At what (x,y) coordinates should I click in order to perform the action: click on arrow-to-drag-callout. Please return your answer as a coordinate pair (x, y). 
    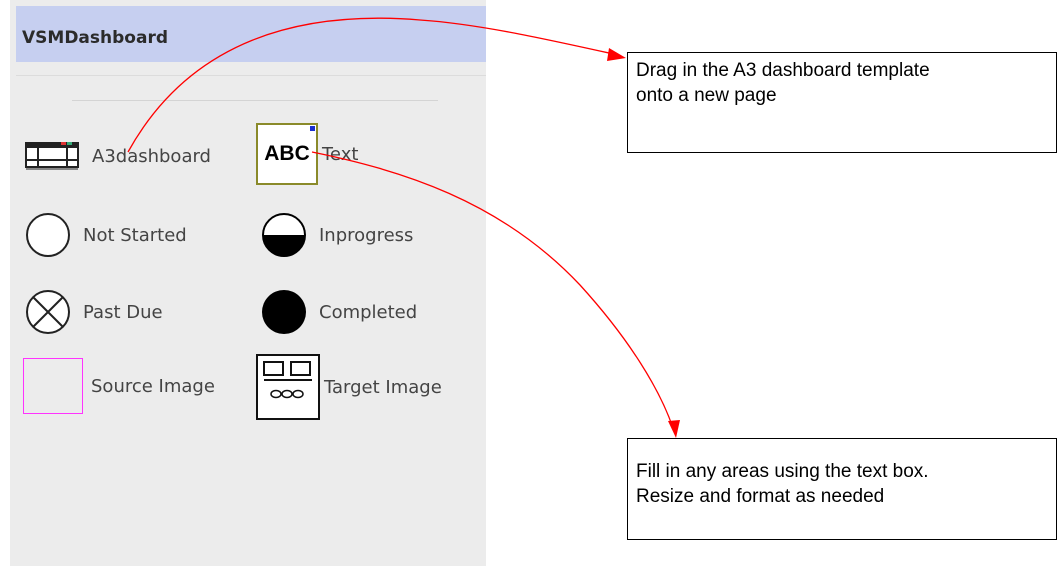
    Looking at the image, I should click on (373, 85).